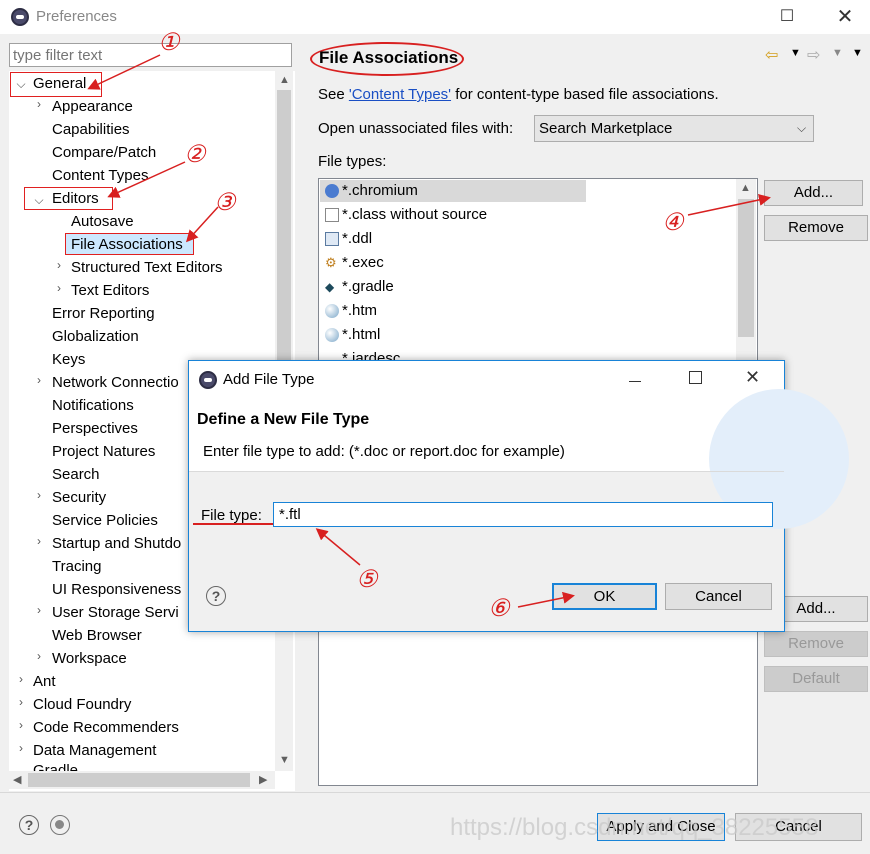  Describe the element at coordinates (367, 579) in the screenshot. I see `annotation-5: ⑤` at that location.